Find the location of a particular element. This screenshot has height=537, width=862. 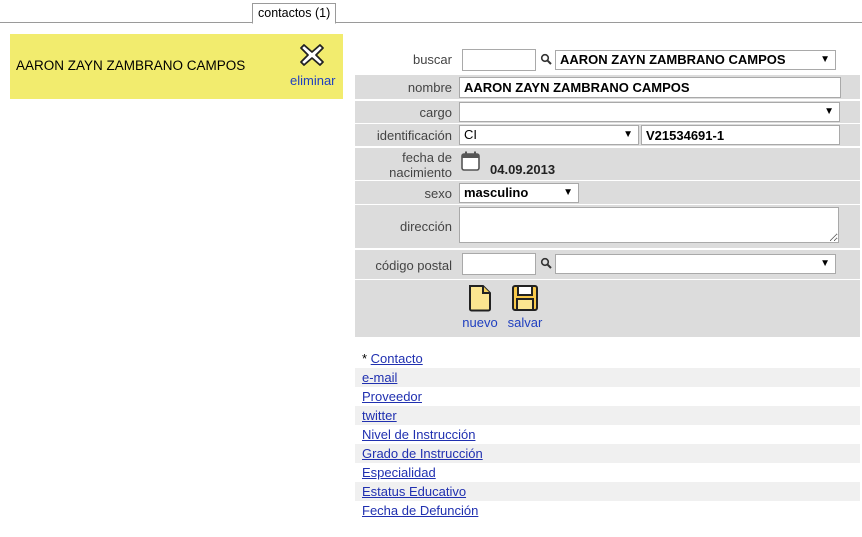

identificacion-label: identificación is located at coordinates (414, 135).